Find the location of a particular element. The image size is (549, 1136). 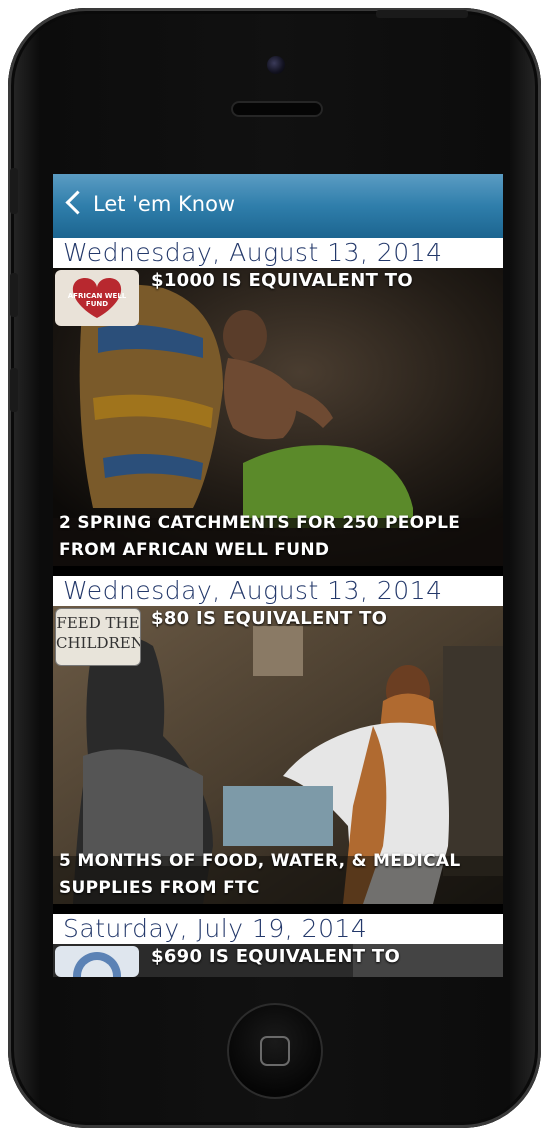

date-label: Saturday, July 19, 2014 is located at coordinates (215, 928).